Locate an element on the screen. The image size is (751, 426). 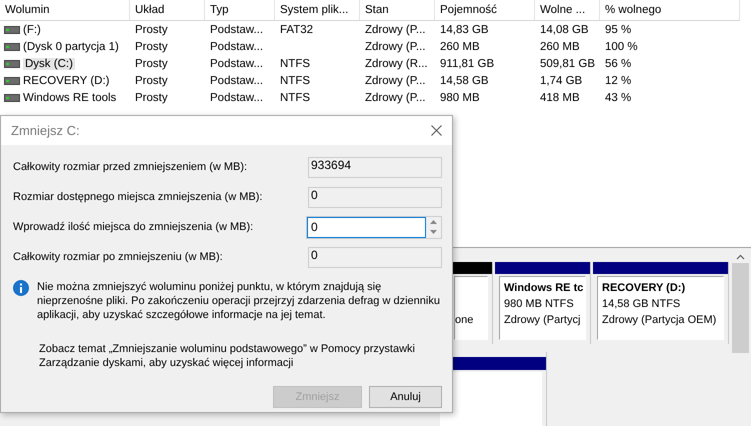
field-label: Rozmiar dostępnego miejsca zmniejszenia (w MB): is located at coordinates (137, 197).